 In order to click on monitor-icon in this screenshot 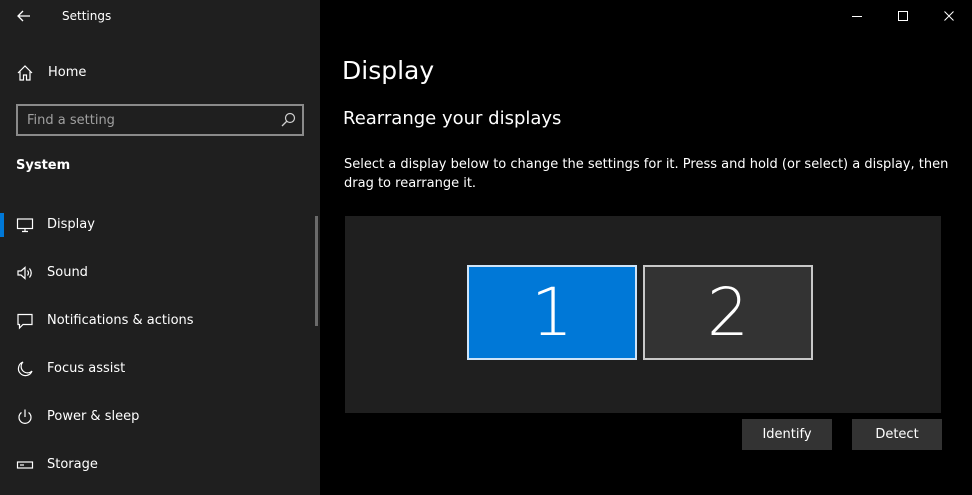, I will do `click(25, 225)`.